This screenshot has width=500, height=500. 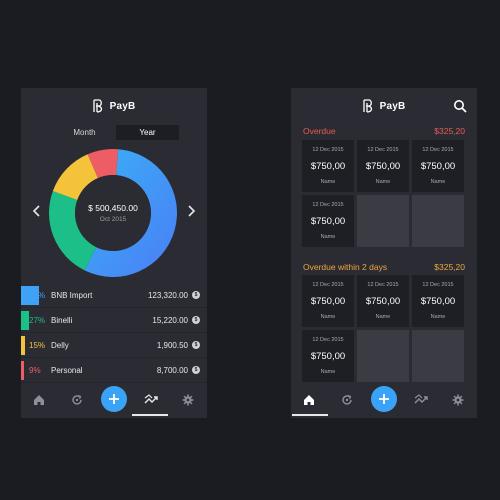 I want to click on period-toggle: Month Year, so click(x=116, y=132).